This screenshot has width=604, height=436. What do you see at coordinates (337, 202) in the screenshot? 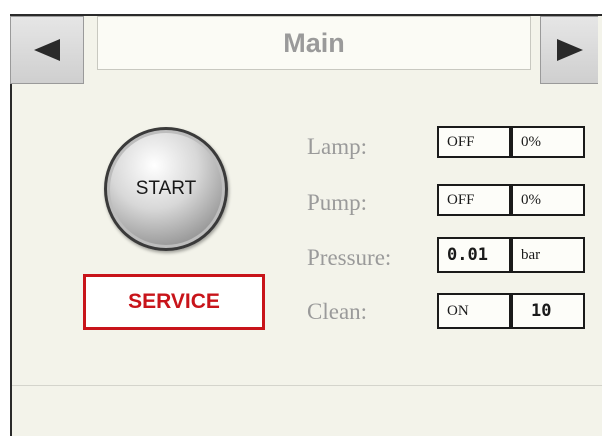
I see `pump-label: Pump:` at bounding box center [337, 202].